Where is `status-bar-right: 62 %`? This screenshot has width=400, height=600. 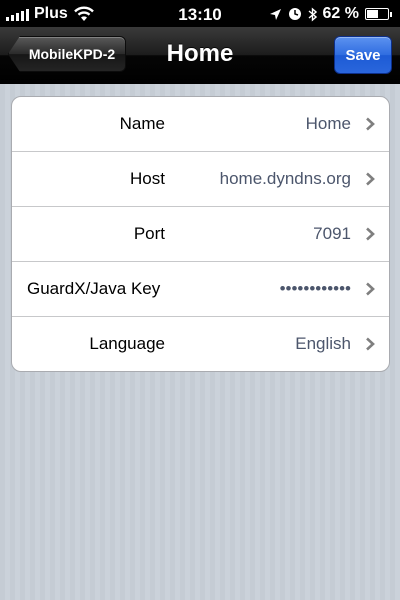
status-bar-right: 62 % is located at coordinates (330, 14).